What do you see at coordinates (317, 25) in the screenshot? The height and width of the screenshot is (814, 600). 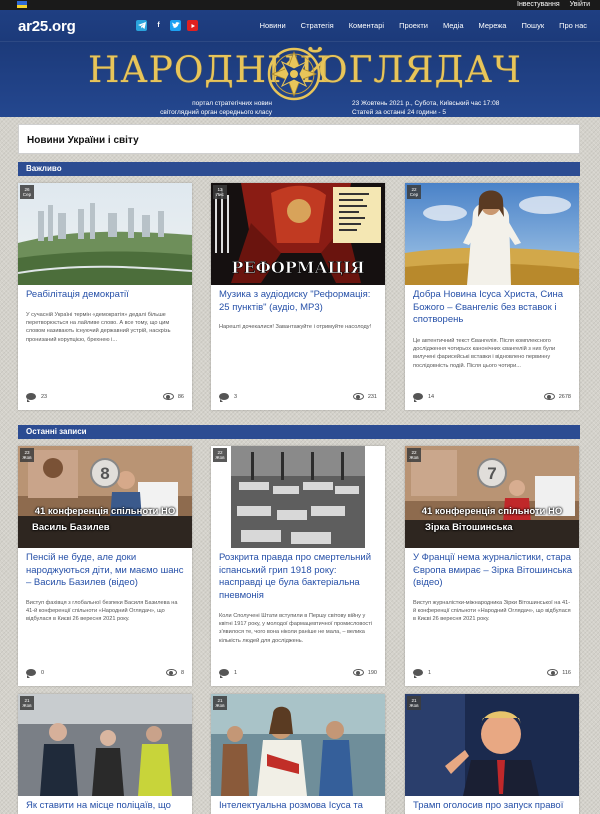 I see `menu-item-strategy: Стратегія` at bounding box center [317, 25].